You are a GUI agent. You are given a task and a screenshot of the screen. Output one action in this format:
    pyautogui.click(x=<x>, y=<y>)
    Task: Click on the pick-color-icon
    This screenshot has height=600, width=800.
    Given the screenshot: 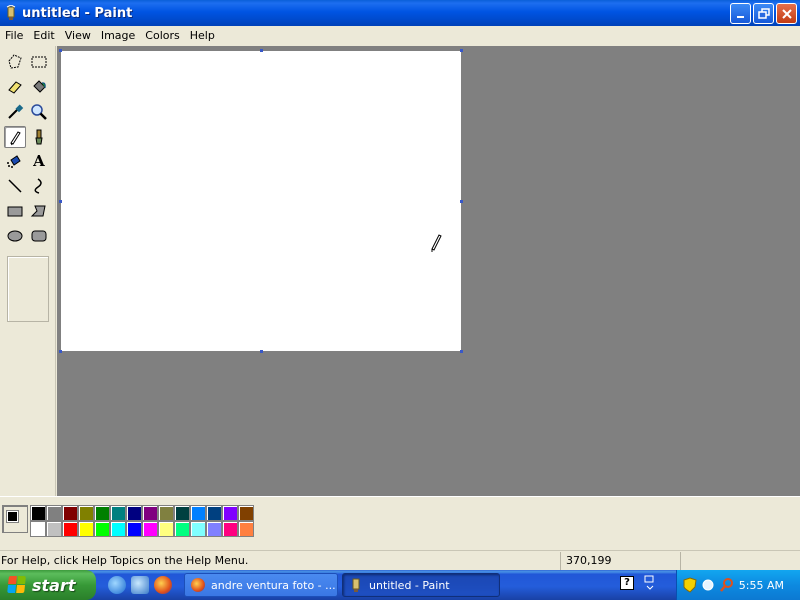 What is the action you would take?
    pyautogui.click(x=16, y=111)
    